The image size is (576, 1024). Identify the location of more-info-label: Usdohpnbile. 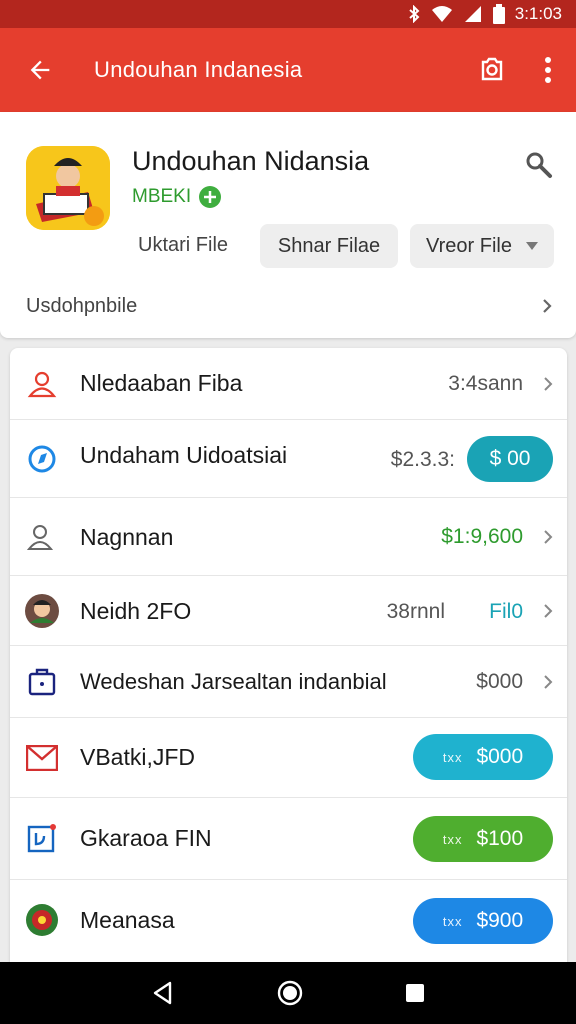
(82, 305).